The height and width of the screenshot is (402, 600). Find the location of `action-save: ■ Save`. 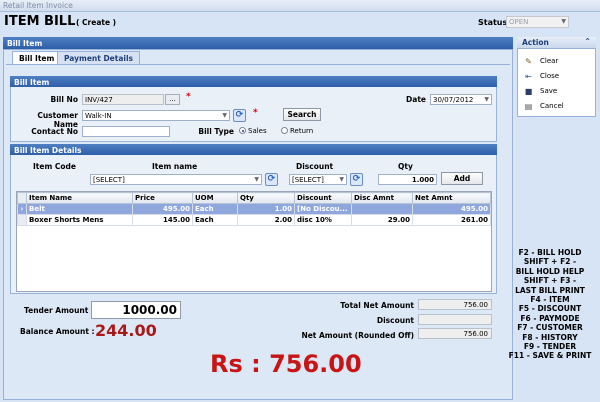

action-save: ■ Save is located at coordinates (540, 91).